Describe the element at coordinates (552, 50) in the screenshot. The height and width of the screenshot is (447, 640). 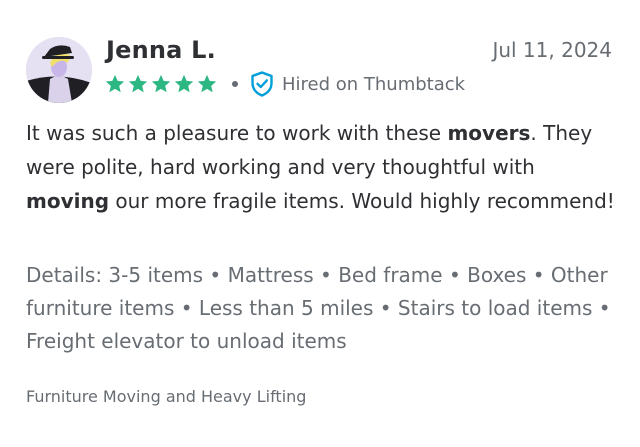
I see `review-date: Jul 11, 2024` at that location.